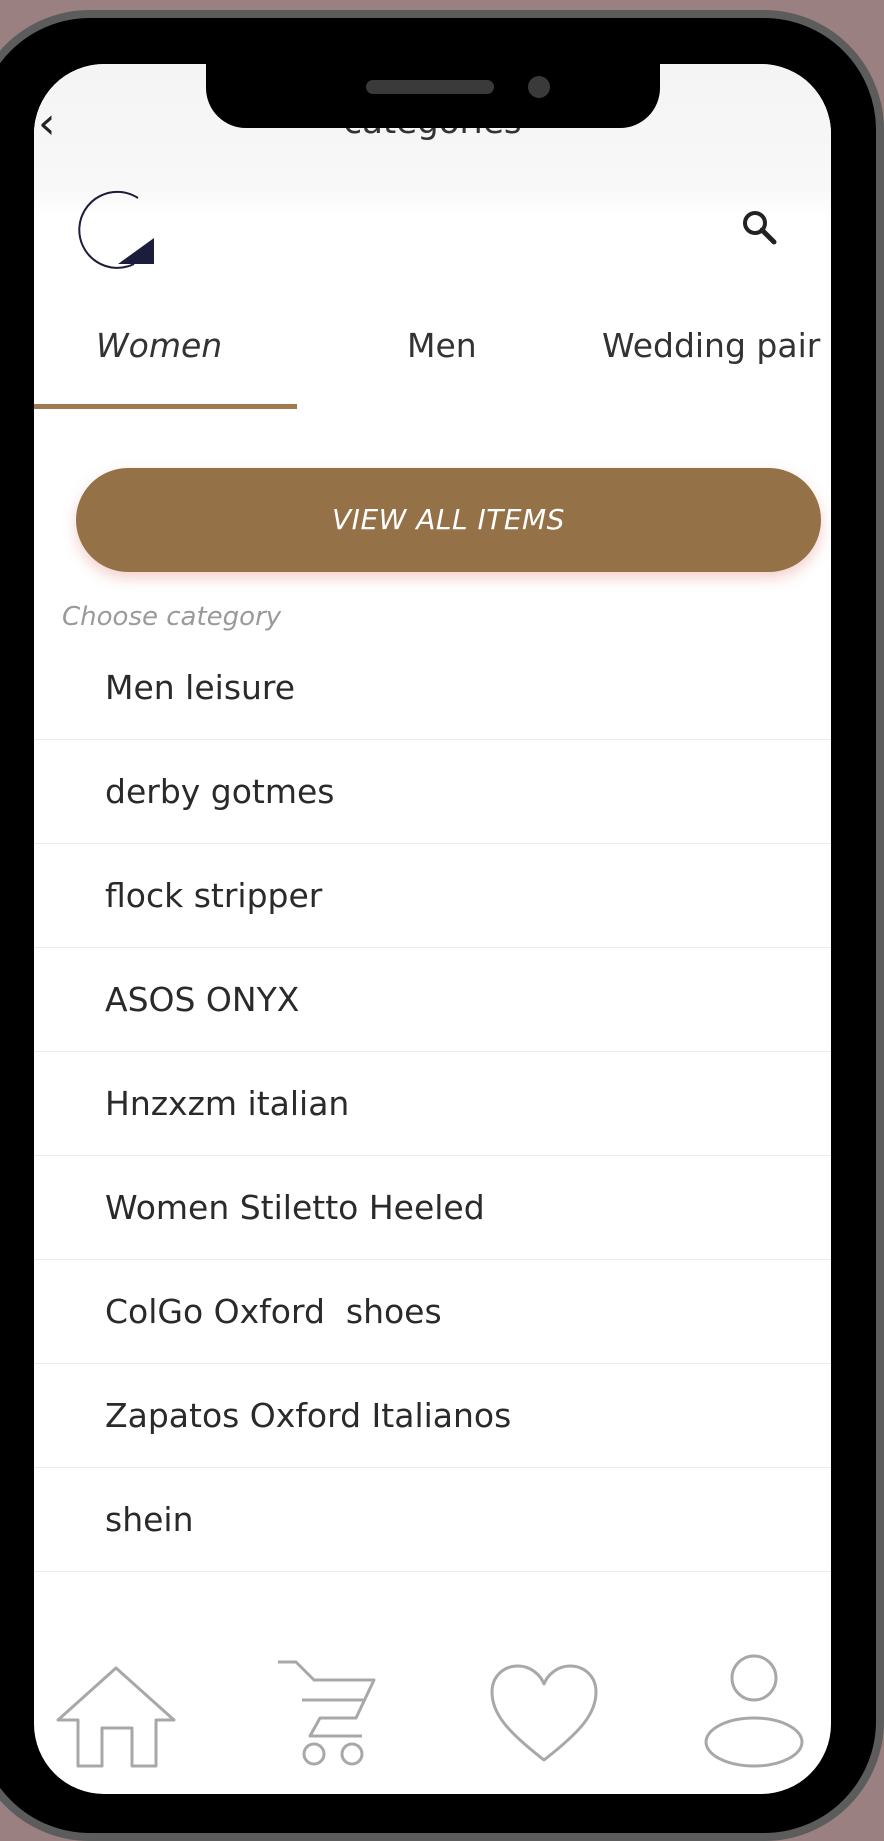 The width and height of the screenshot is (884, 1841). Describe the element at coordinates (432, 1719) in the screenshot. I see `bottom-navigation` at that location.